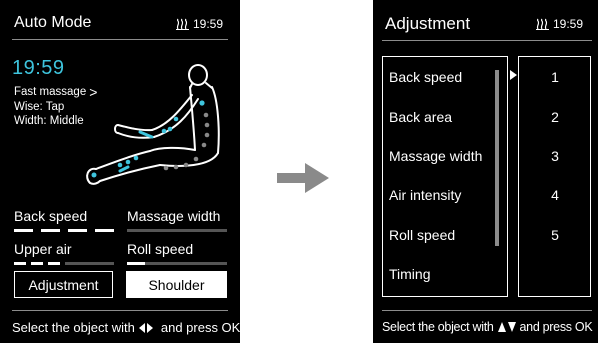  What do you see at coordinates (160, 249) in the screenshot?
I see `option-label-roll-speed: Roll speed` at bounding box center [160, 249].